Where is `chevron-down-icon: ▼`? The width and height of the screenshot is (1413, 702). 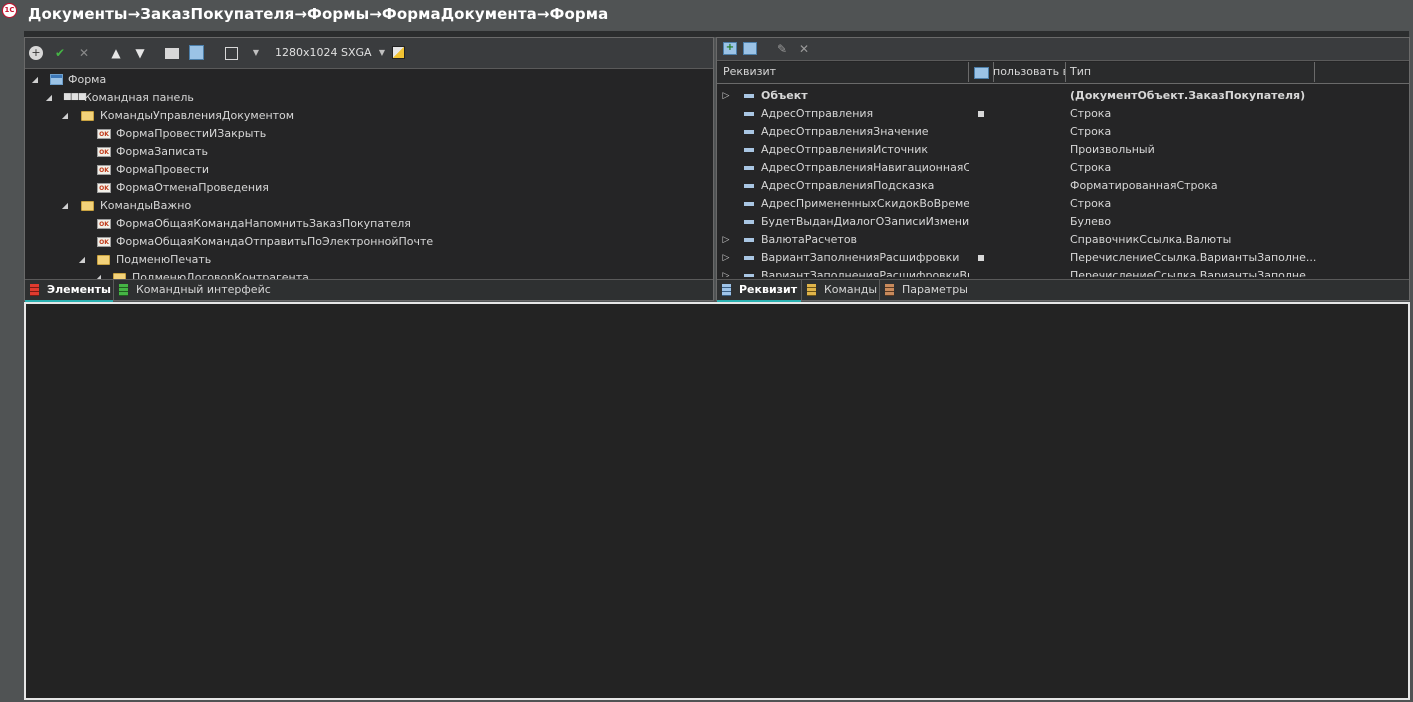
chevron-down-icon: ▼ is located at coordinates (256, 53).